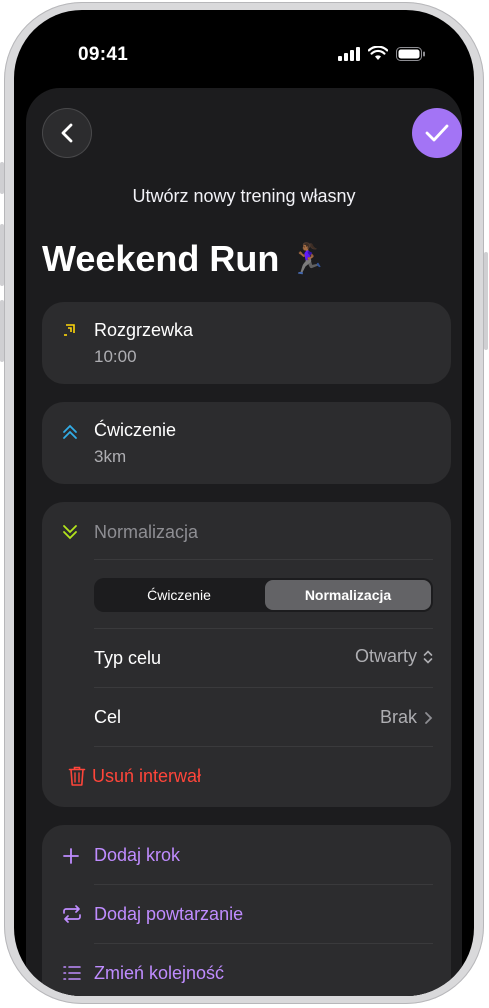 The height and width of the screenshot is (1008, 489). What do you see at coordinates (115, 356) in the screenshot?
I see `step-value: 10:00` at bounding box center [115, 356].